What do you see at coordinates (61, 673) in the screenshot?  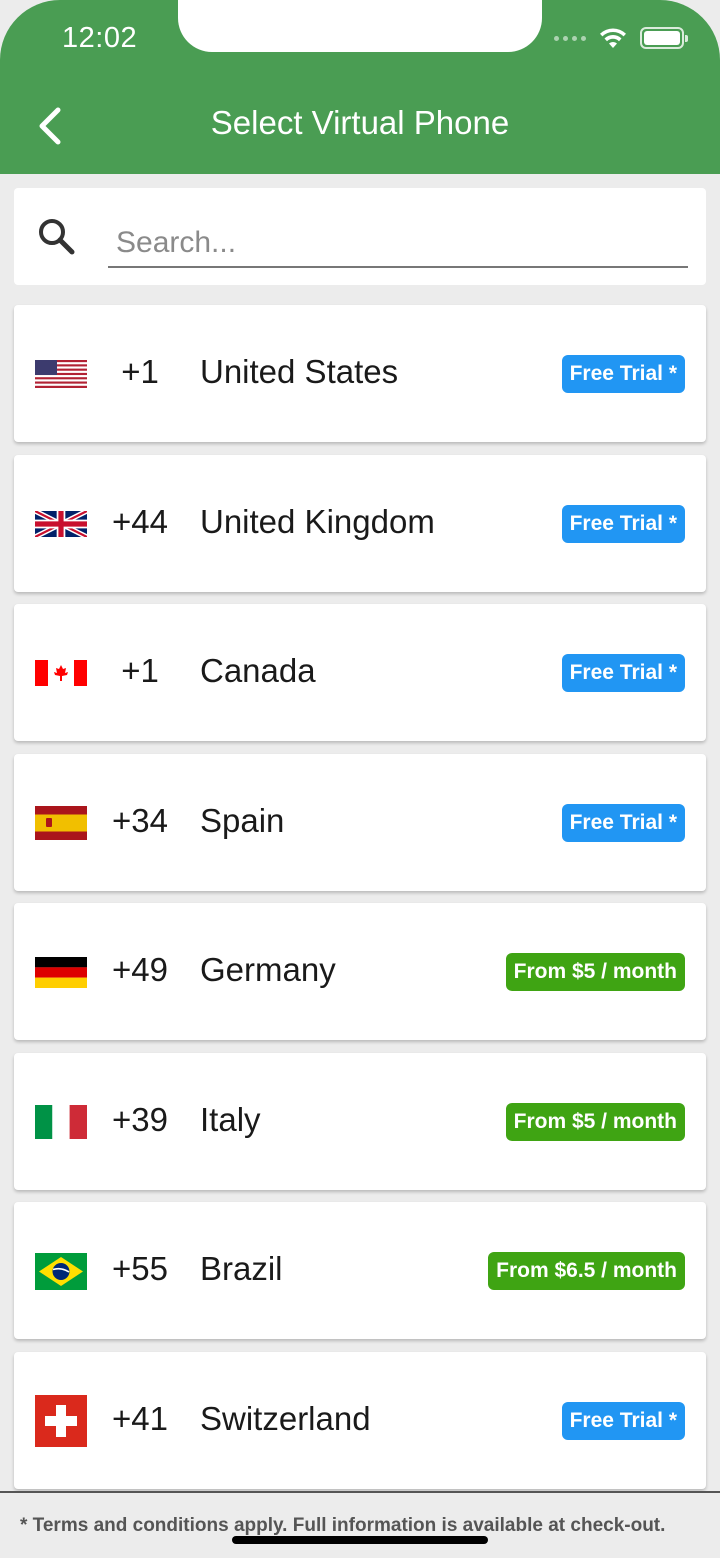 I see `canada-flag-icon` at bounding box center [61, 673].